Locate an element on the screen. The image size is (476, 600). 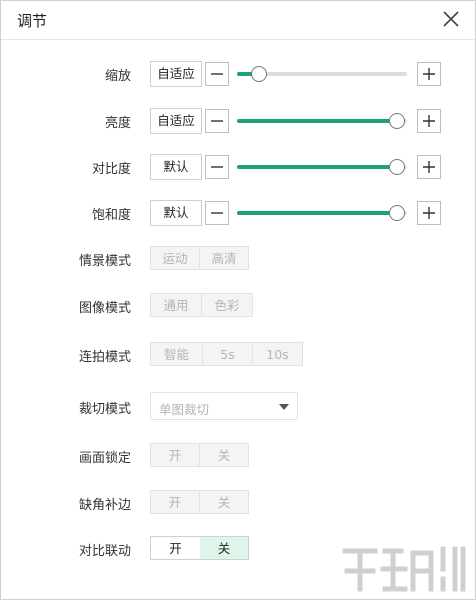
caret-down-icon is located at coordinates (284, 407).